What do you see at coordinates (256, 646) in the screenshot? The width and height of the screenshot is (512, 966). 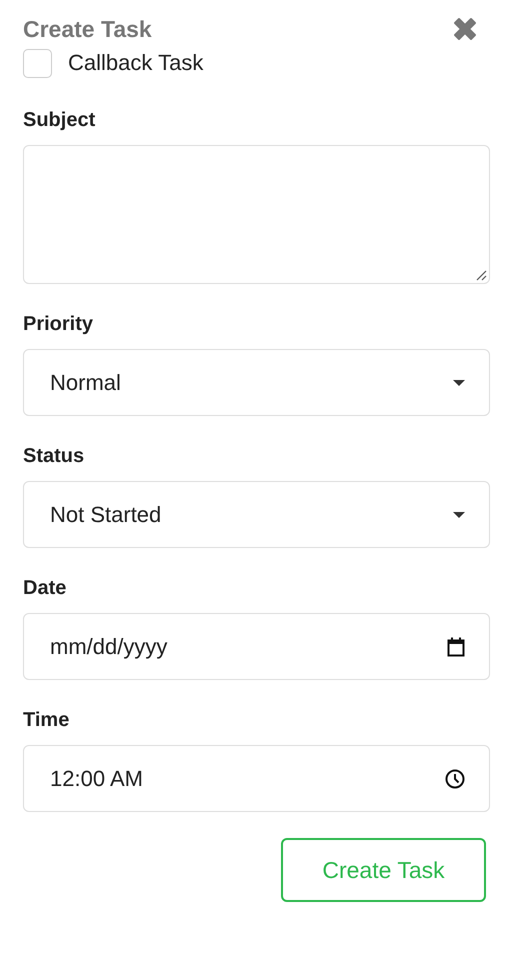 I see `date-field: mm/dd/yyyy` at bounding box center [256, 646].